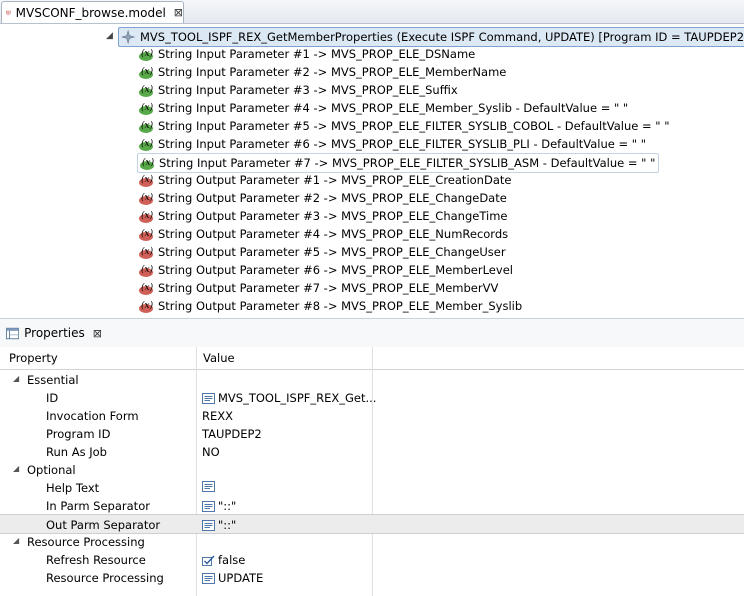  Describe the element at coordinates (372, 416) in the screenshot. I see `property-row-invocation-form: Invocation Form REXX` at that location.